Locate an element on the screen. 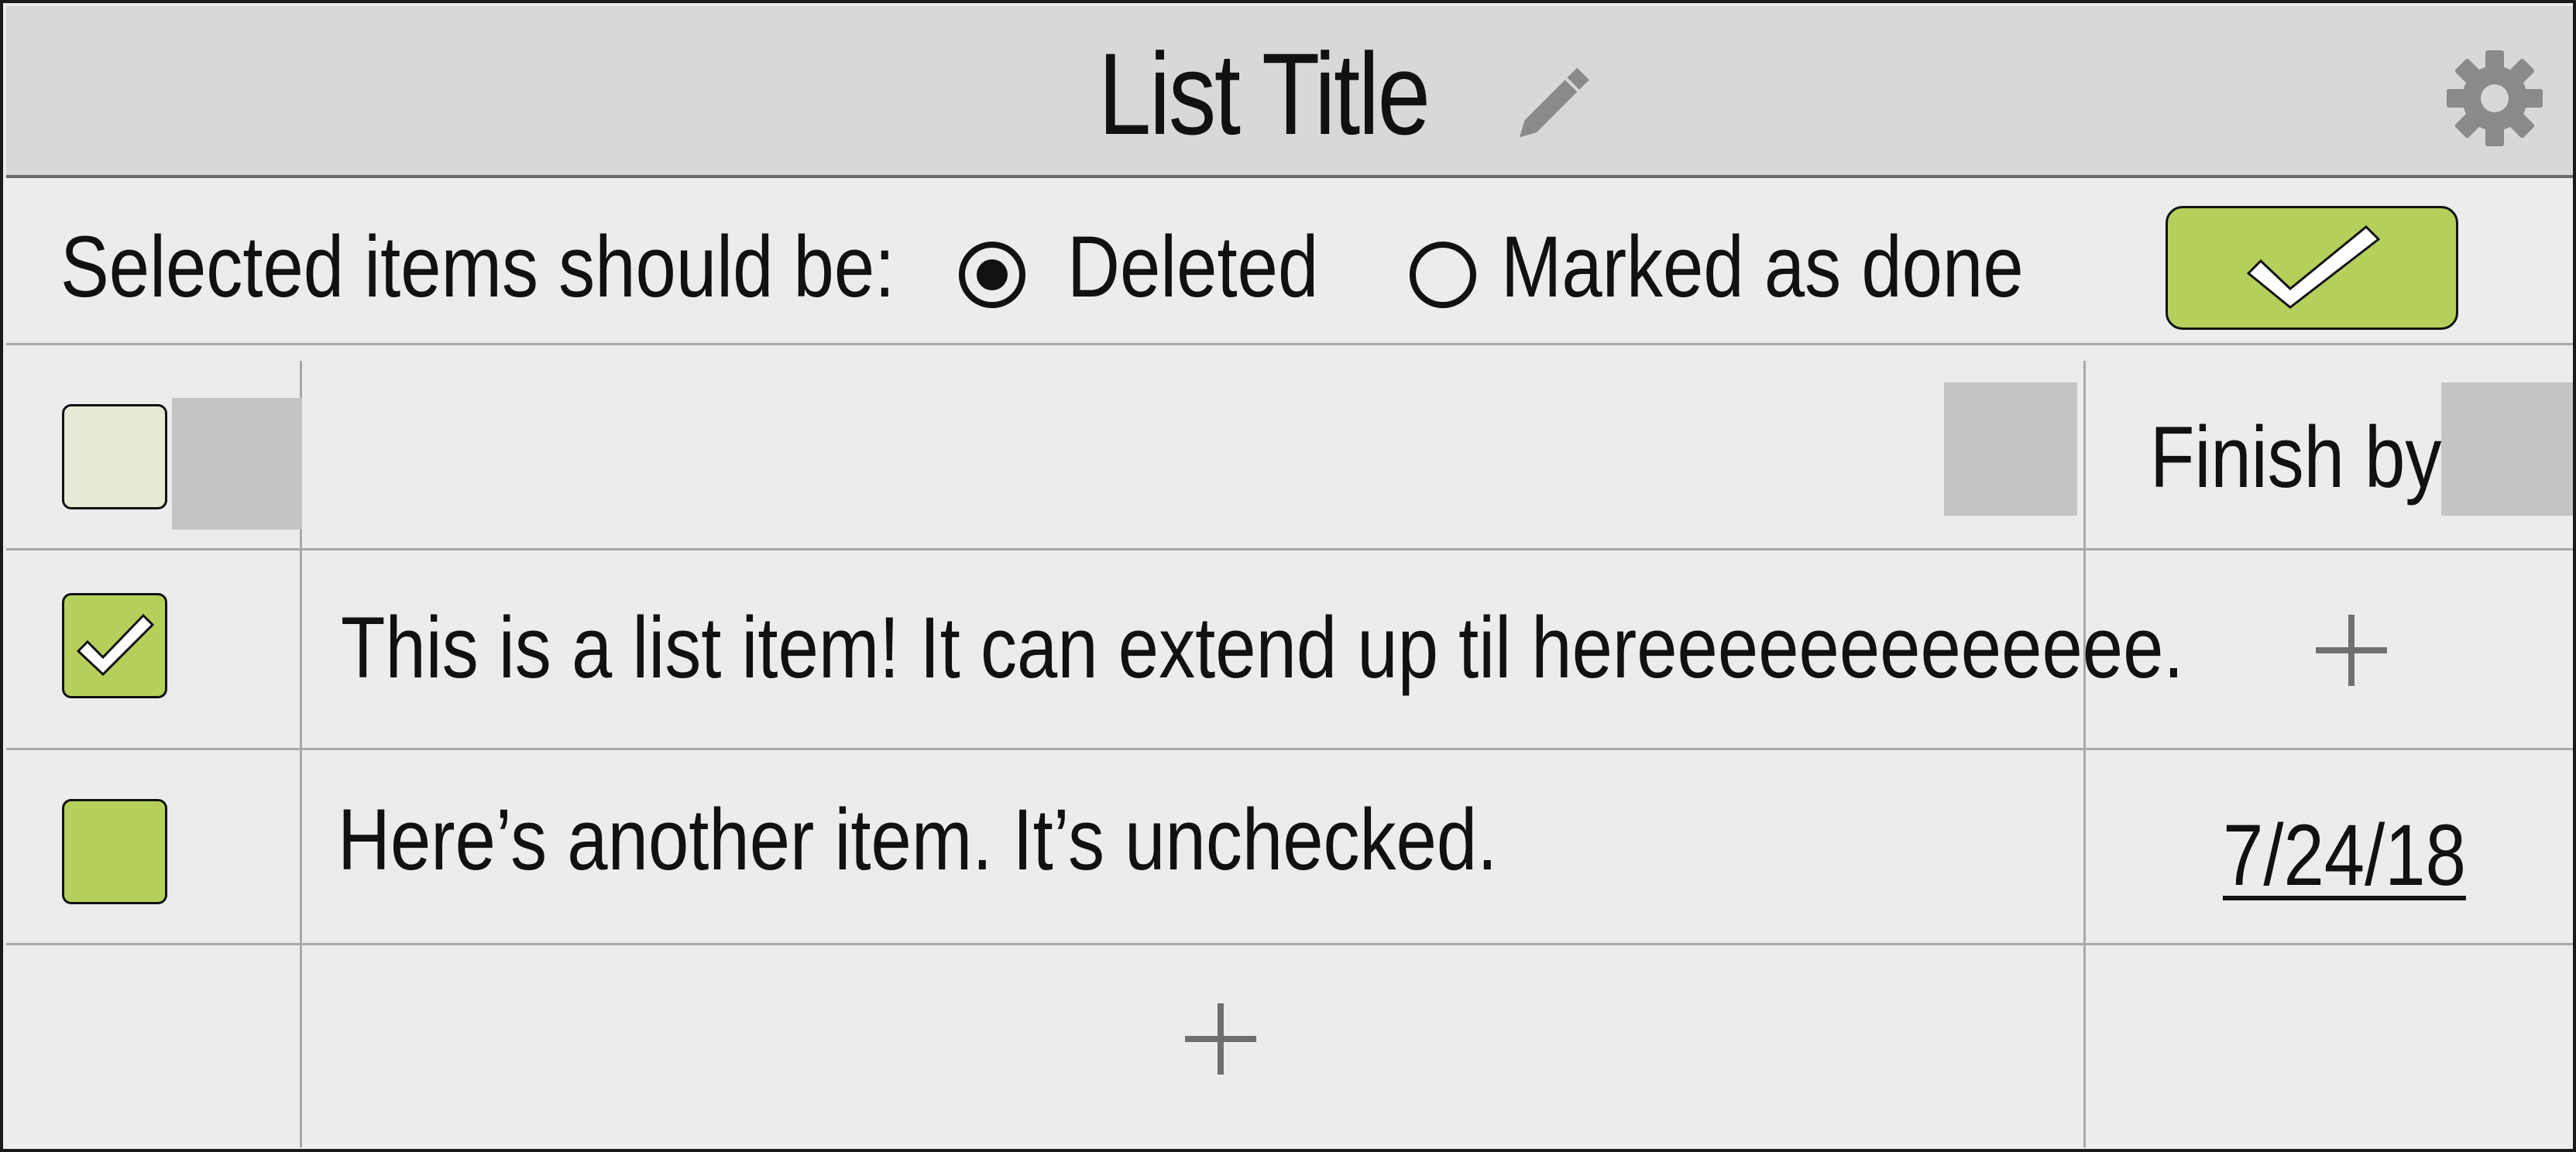  list-item-text: Here’s another item. It’s unchecked. is located at coordinates (917, 840).